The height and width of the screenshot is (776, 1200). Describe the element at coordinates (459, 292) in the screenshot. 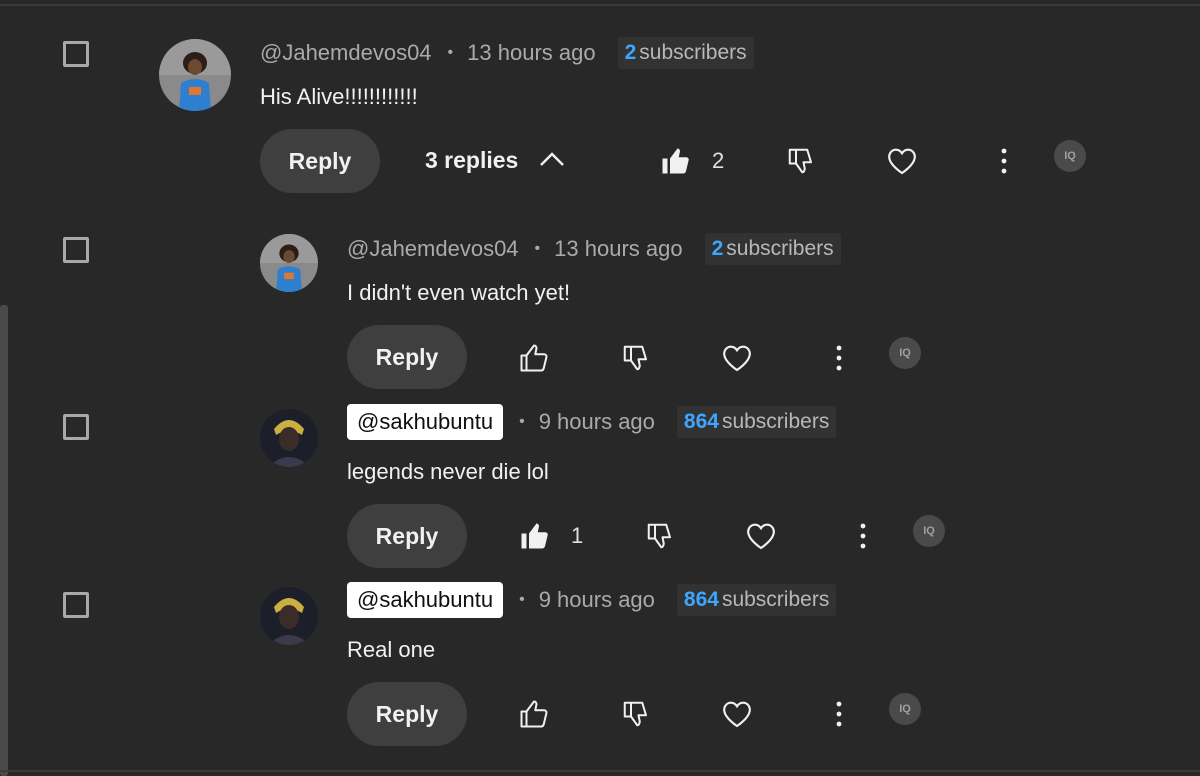

I see `comment-text: I didn't even watch yet!` at that location.